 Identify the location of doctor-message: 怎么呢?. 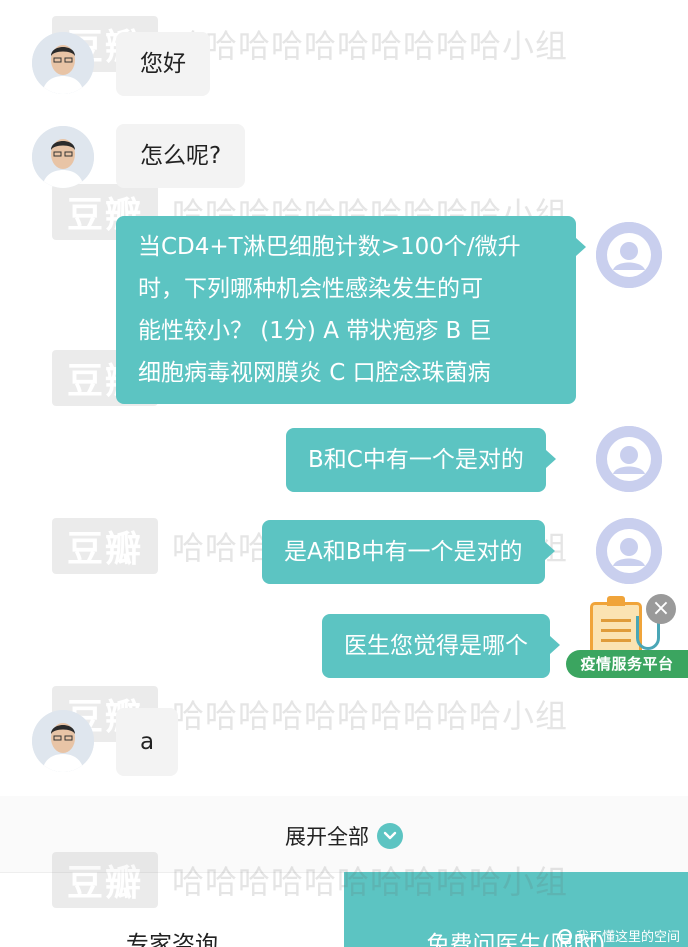
(181, 156).